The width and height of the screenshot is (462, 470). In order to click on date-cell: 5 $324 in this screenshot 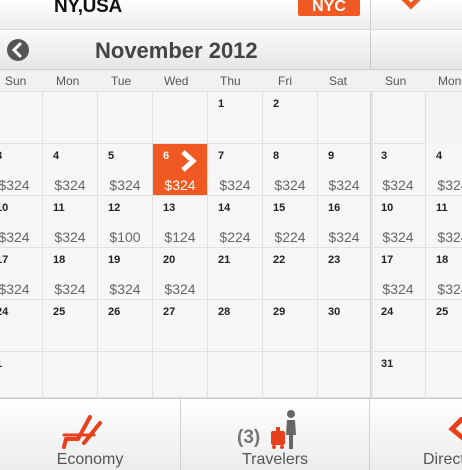, I will do `click(125, 170)`.